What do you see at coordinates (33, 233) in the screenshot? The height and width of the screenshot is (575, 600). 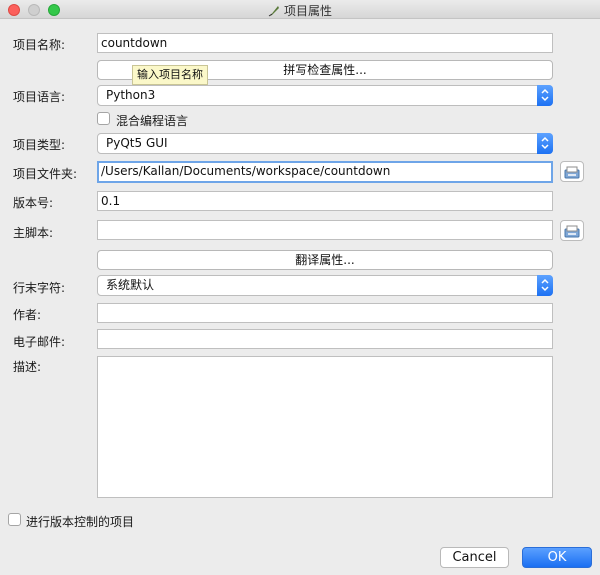 I see `main-script-label: 主脚本:` at bounding box center [33, 233].